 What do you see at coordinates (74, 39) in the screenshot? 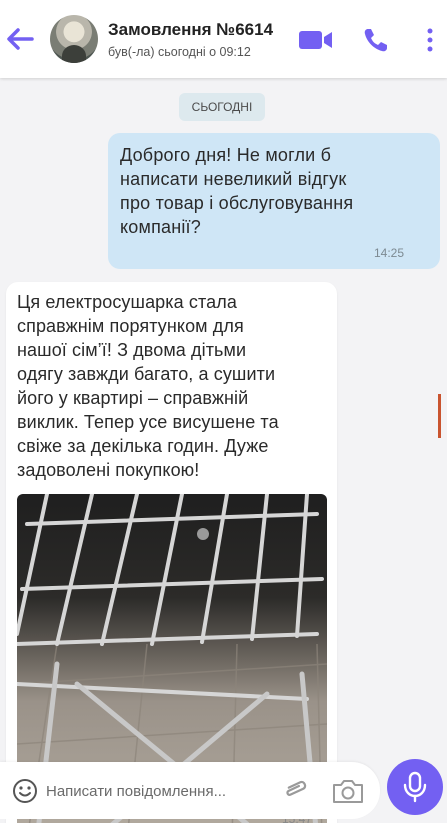
I see `avatar` at bounding box center [74, 39].